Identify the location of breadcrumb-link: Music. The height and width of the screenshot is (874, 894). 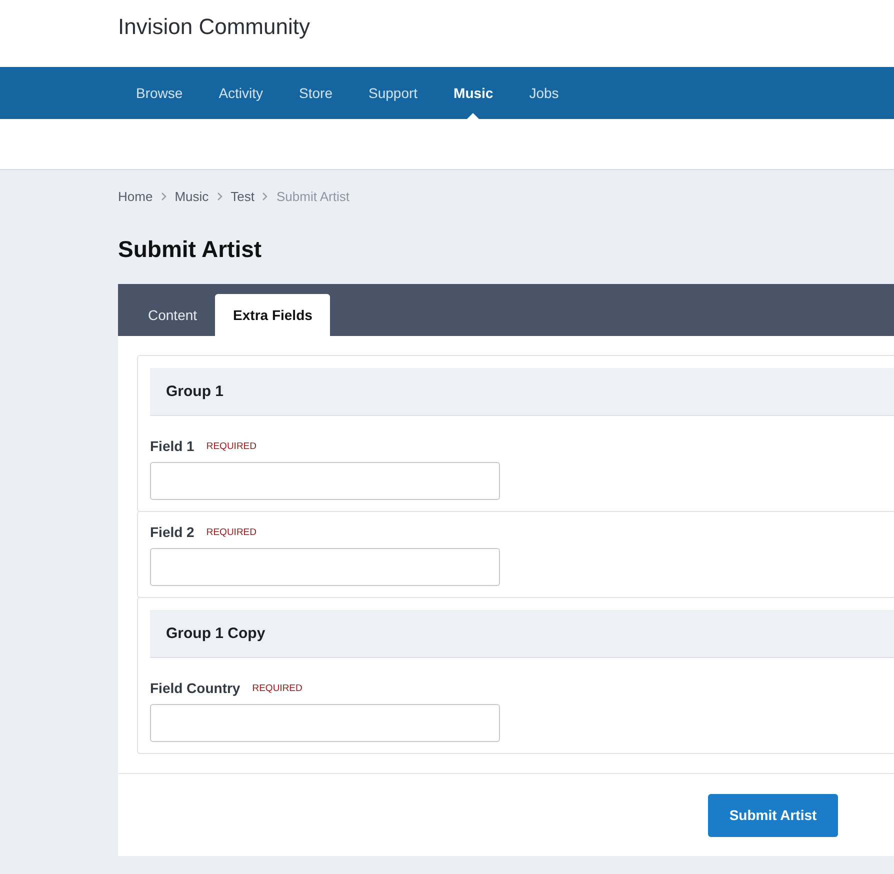
(191, 196).